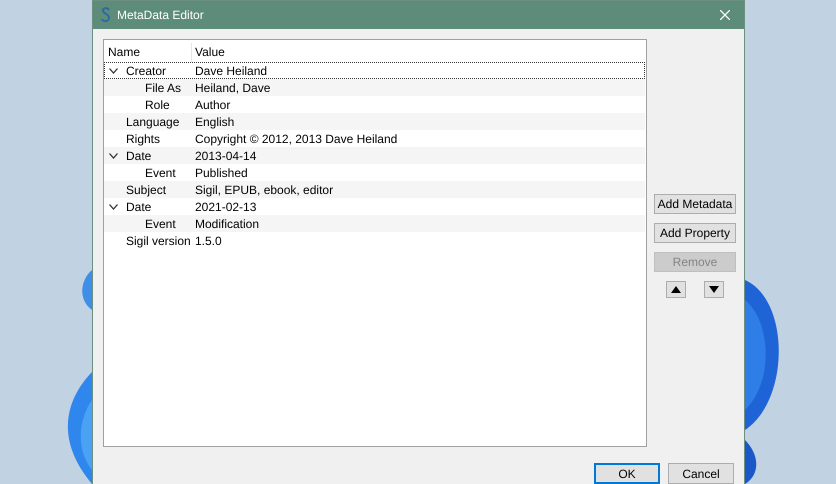 The height and width of the screenshot is (484, 836). I want to click on property-value: Sigil, EPUB, ebook, editor, so click(264, 190).